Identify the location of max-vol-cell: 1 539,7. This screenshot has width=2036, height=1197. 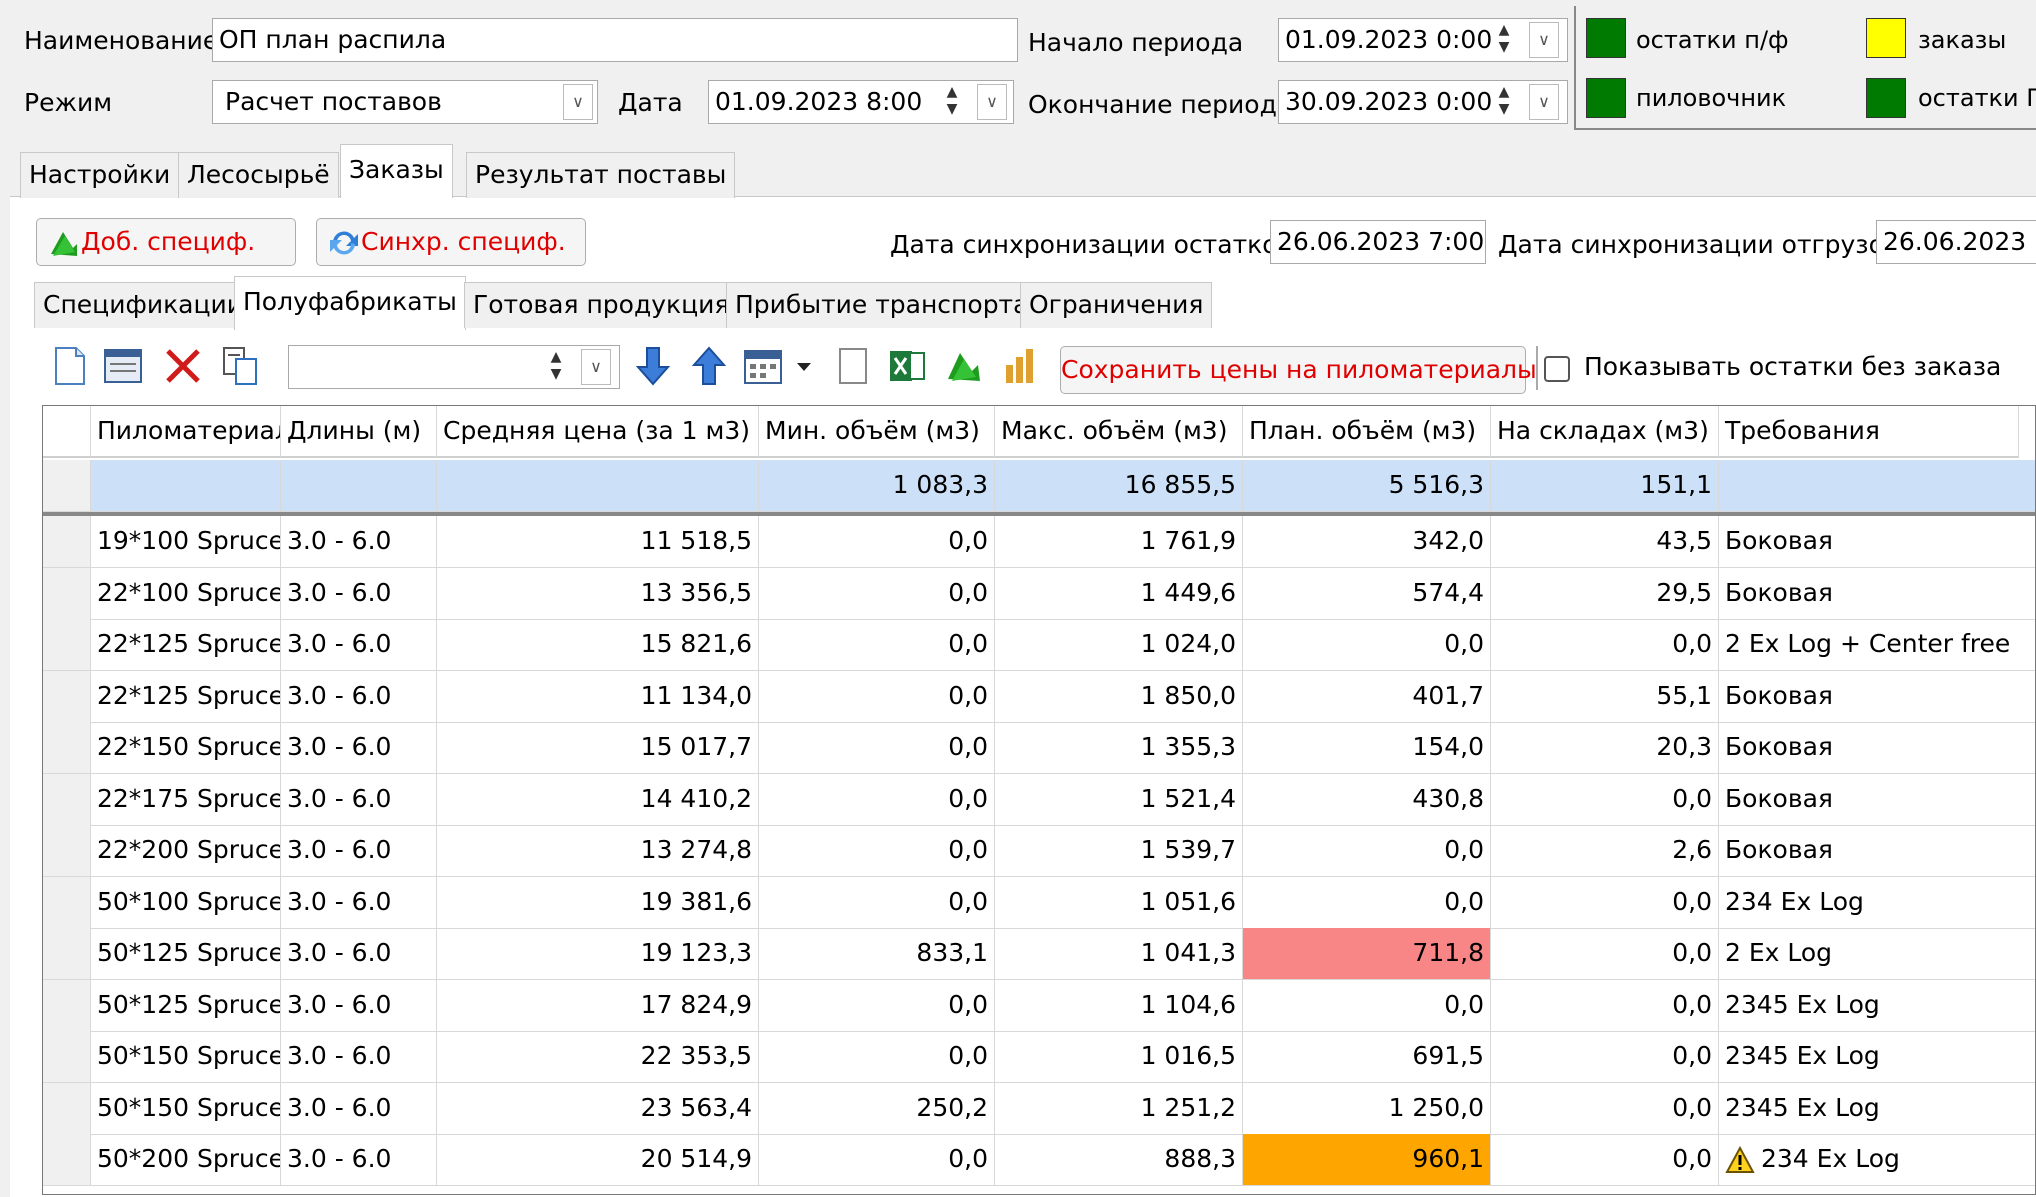
(1119, 851).